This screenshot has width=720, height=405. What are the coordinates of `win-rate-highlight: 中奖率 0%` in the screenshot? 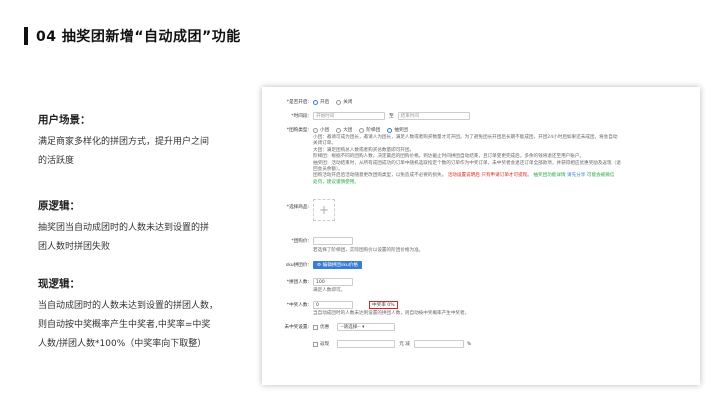 It's located at (383, 305).